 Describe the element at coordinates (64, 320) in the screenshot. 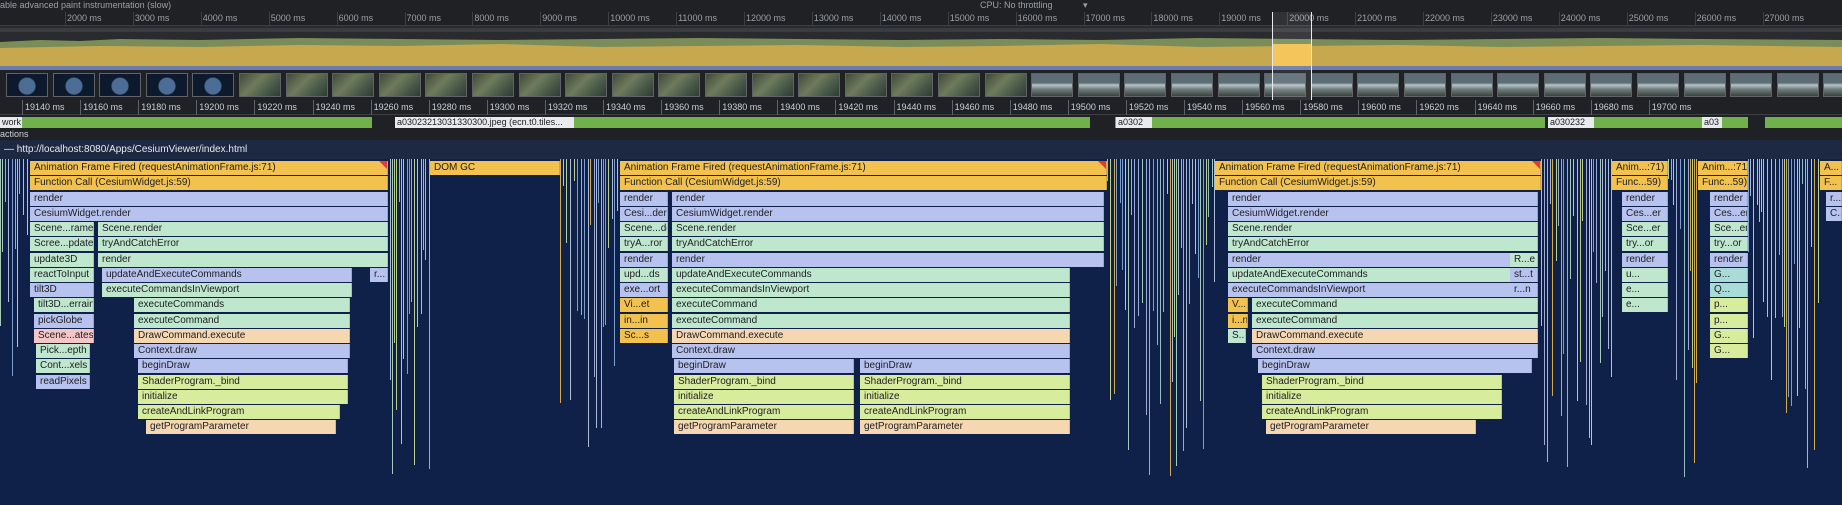

I see `flame-event: pickGlobe` at that location.